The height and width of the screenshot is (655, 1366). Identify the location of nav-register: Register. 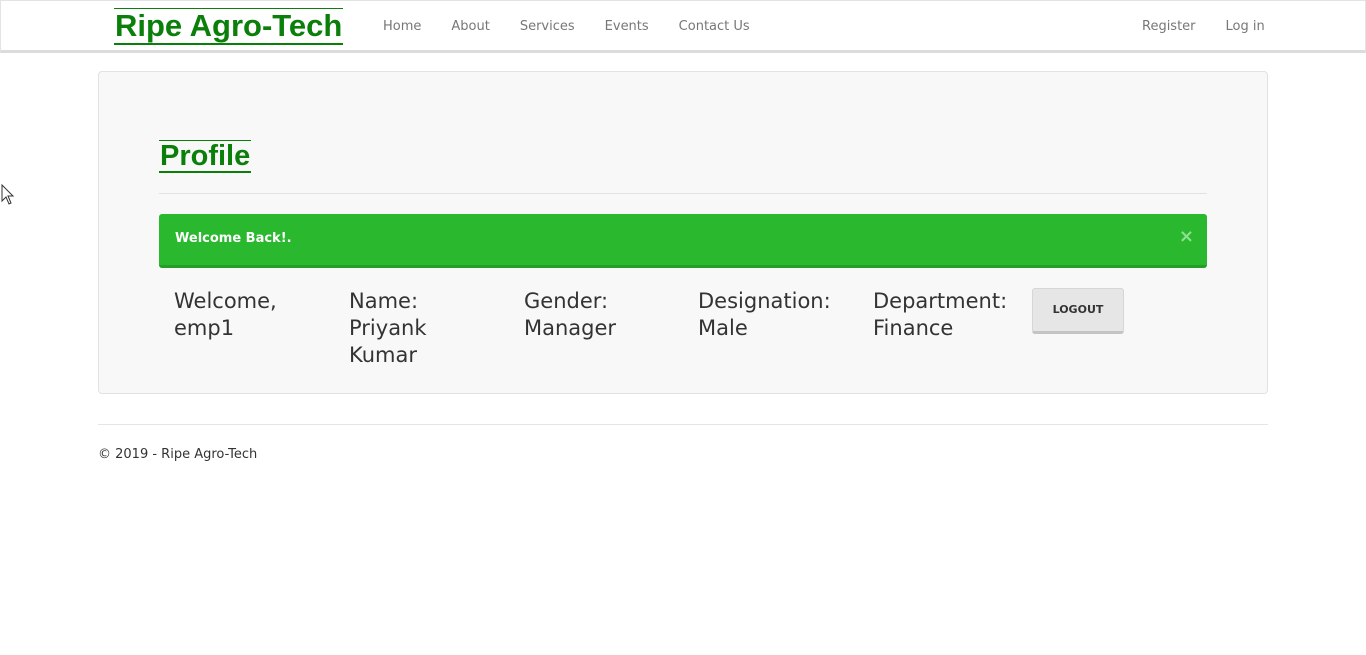
(1169, 27).